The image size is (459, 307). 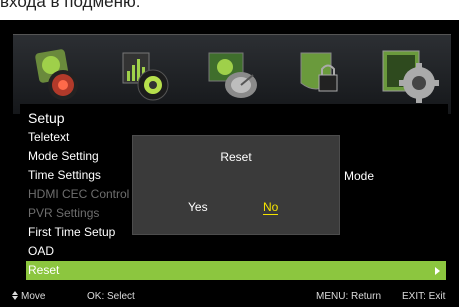 What do you see at coordinates (28, 296) in the screenshot?
I see `move-hint: Move` at bounding box center [28, 296].